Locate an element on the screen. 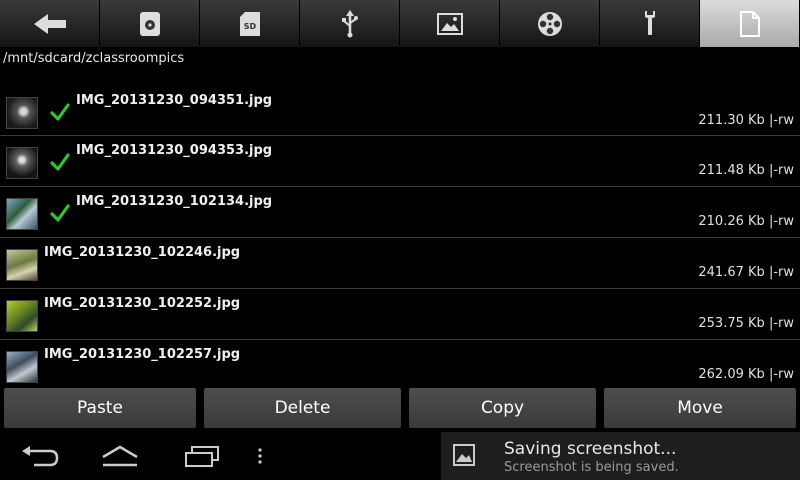 The image size is (800, 480). internal-storage-icon is located at coordinates (149, 23).